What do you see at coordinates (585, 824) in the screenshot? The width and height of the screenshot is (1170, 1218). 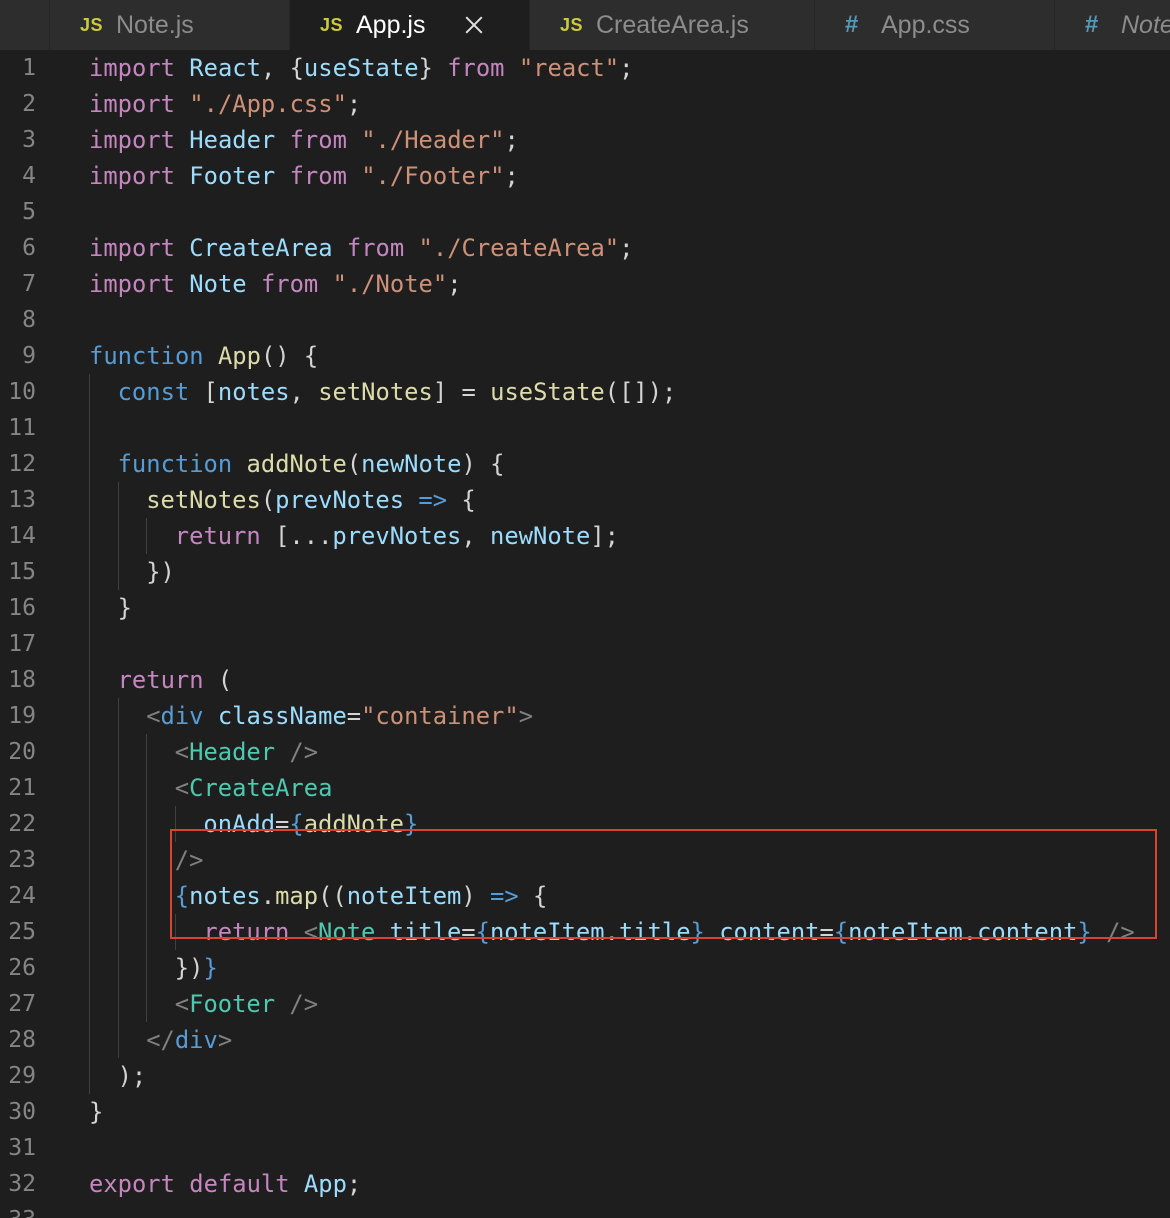 I see `code-line: 22 onAdd={addNote}` at bounding box center [585, 824].